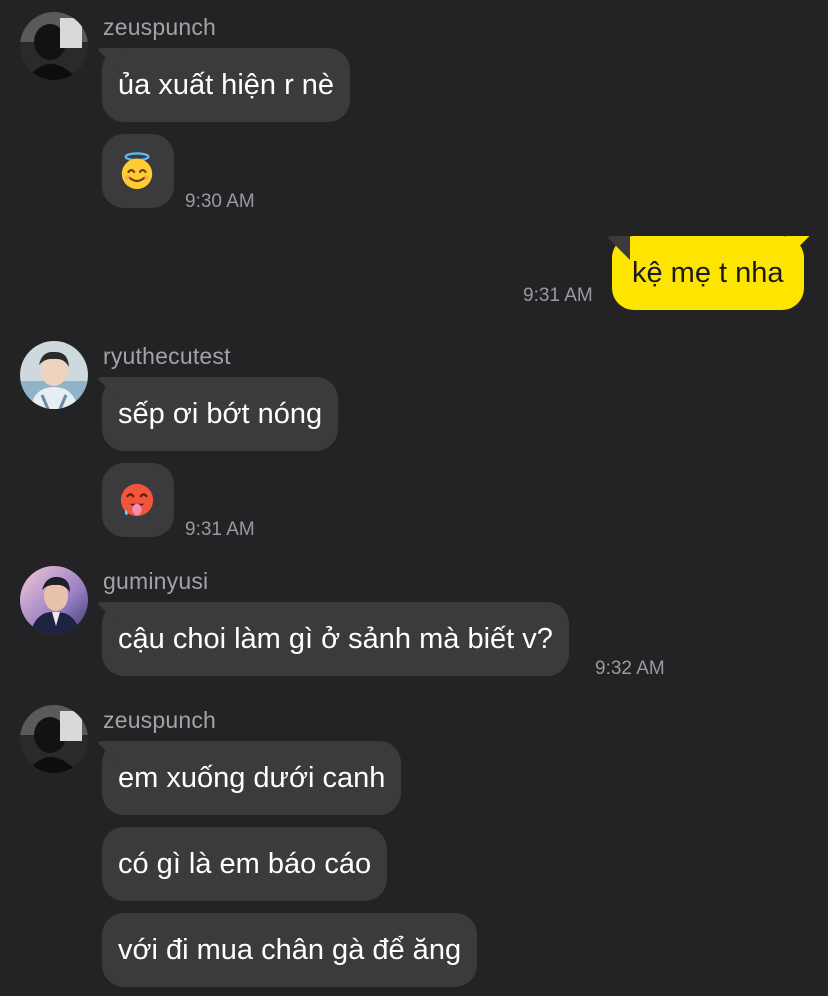 The height and width of the screenshot is (996, 828). Describe the element at coordinates (708, 273) in the screenshot. I see `outgoing-message-bubble: kệ mẹ t nha` at that location.